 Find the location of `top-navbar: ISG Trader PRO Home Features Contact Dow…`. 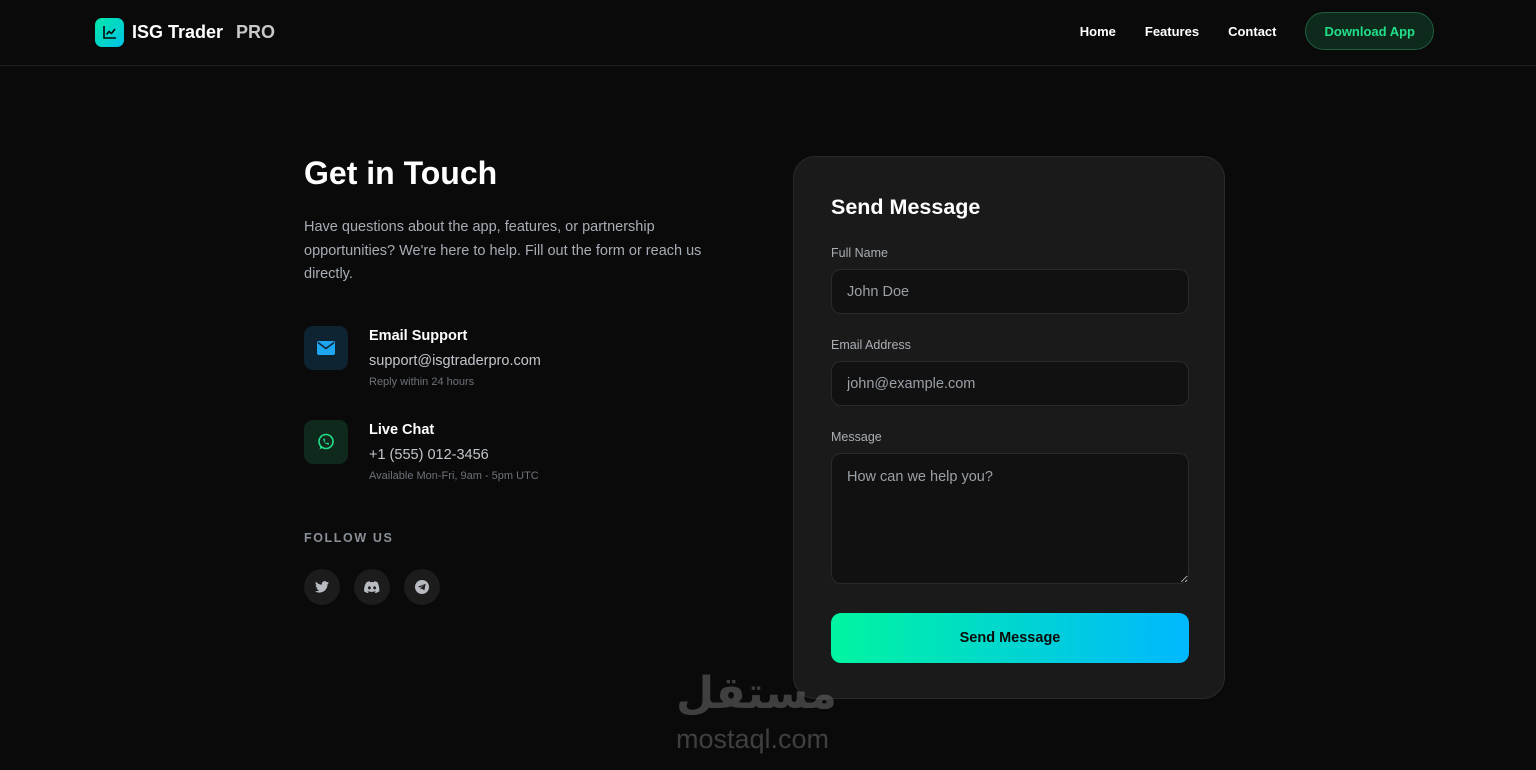

top-navbar: ISG Trader PRO Home Features Contact Dow… is located at coordinates (768, 33).